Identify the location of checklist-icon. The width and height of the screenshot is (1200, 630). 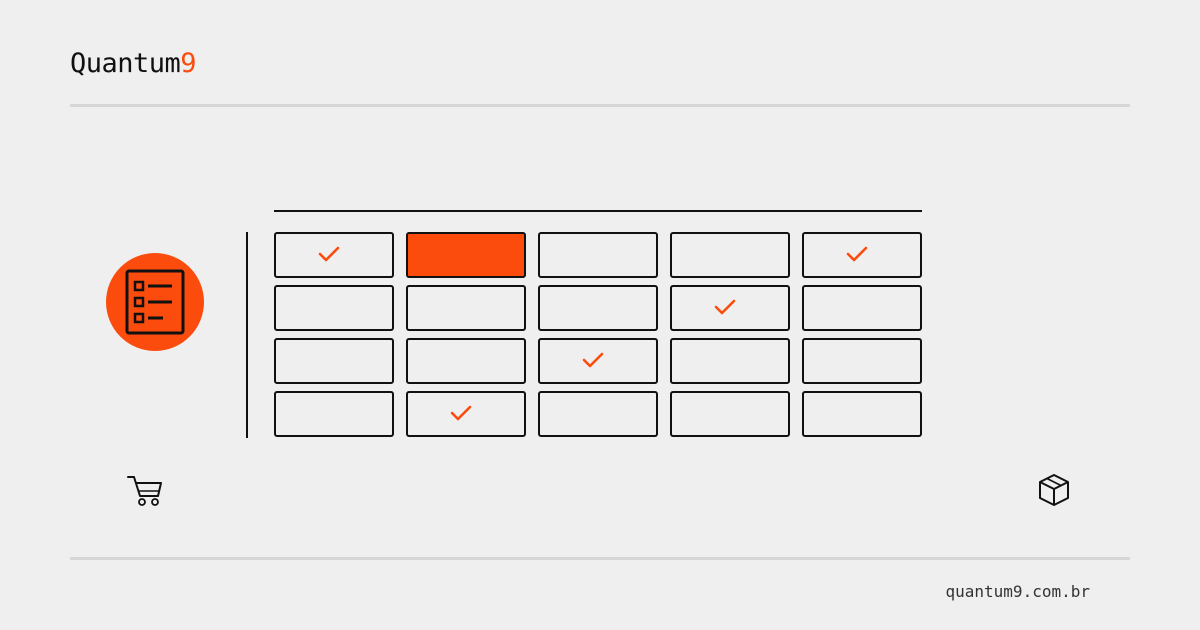
(155, 302).